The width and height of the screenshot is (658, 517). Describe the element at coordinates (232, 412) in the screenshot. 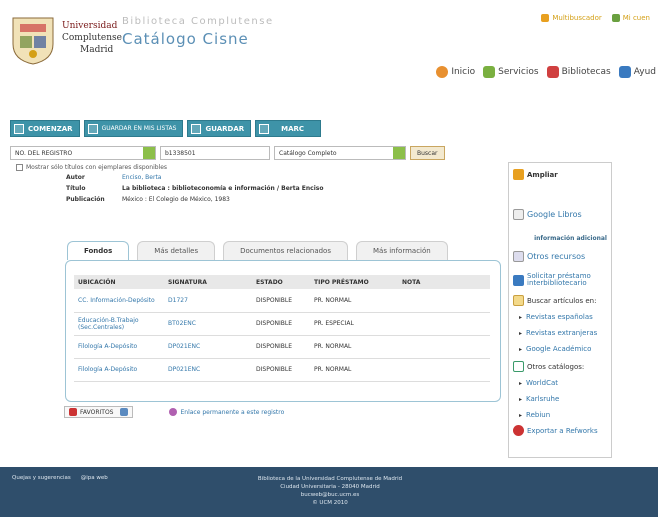

I see `permalink-label: Enlace permanente a este registro` at that location.